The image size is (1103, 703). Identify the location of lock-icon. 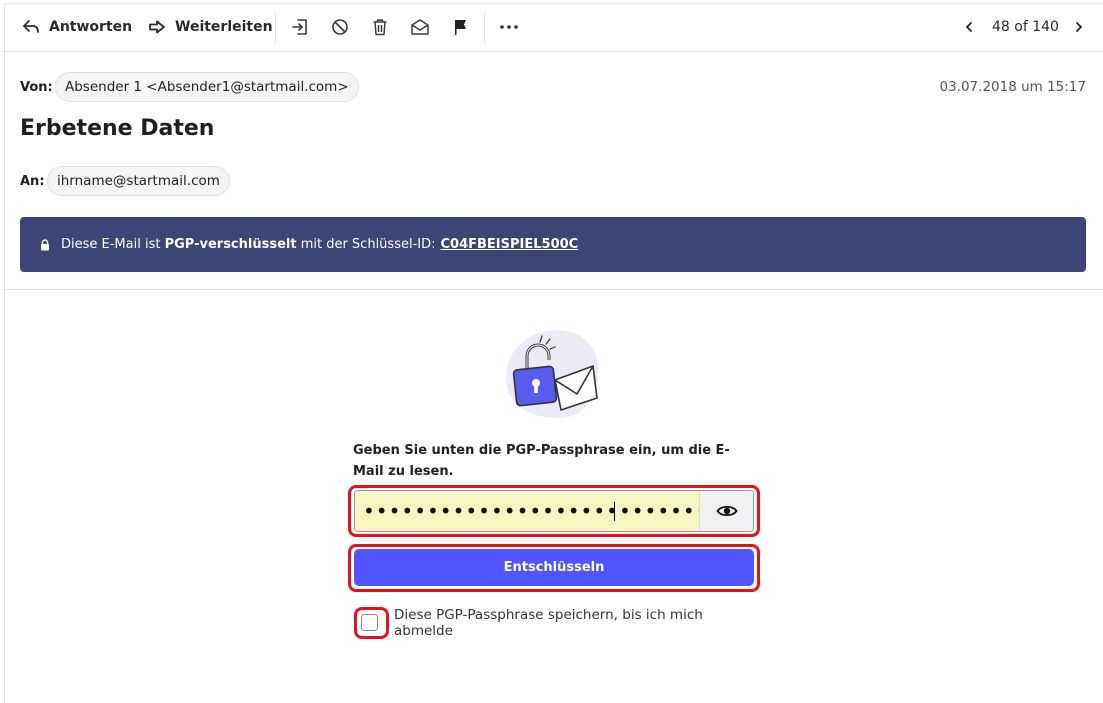
(45, 244).